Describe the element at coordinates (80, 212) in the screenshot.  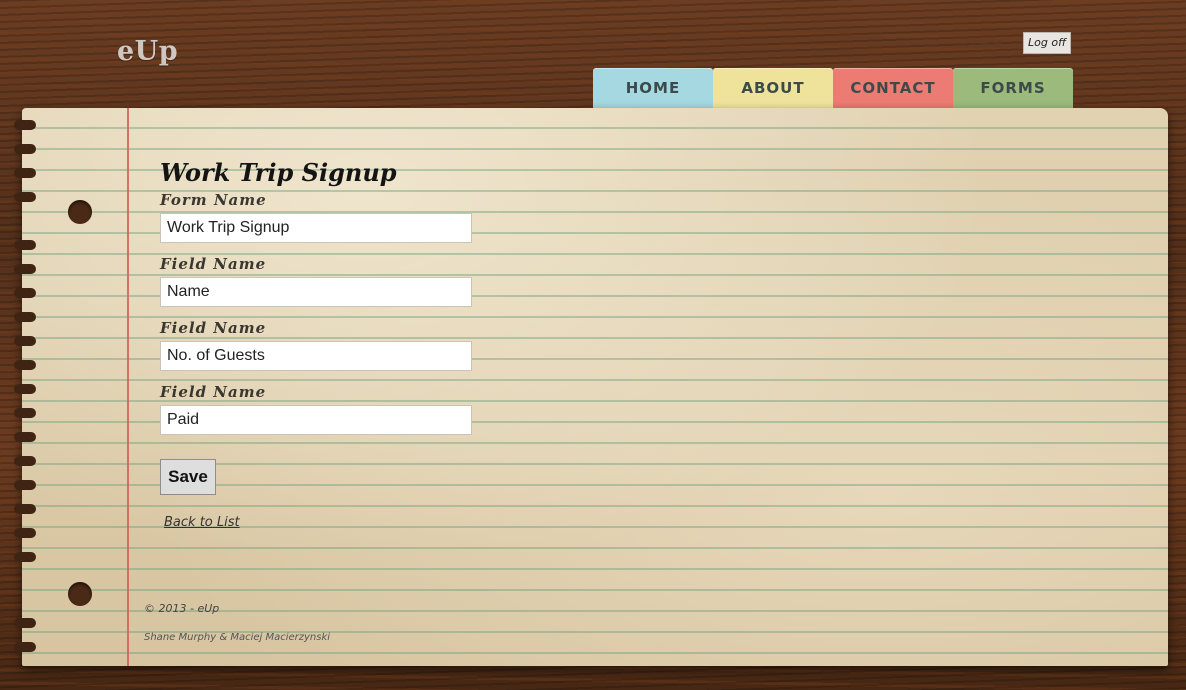
I see `punch-hole-top` at that location.